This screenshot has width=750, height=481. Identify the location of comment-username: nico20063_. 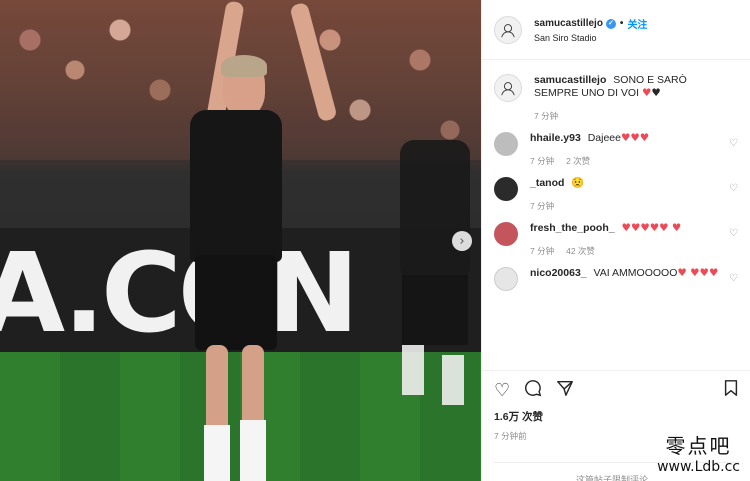
(558, 273).